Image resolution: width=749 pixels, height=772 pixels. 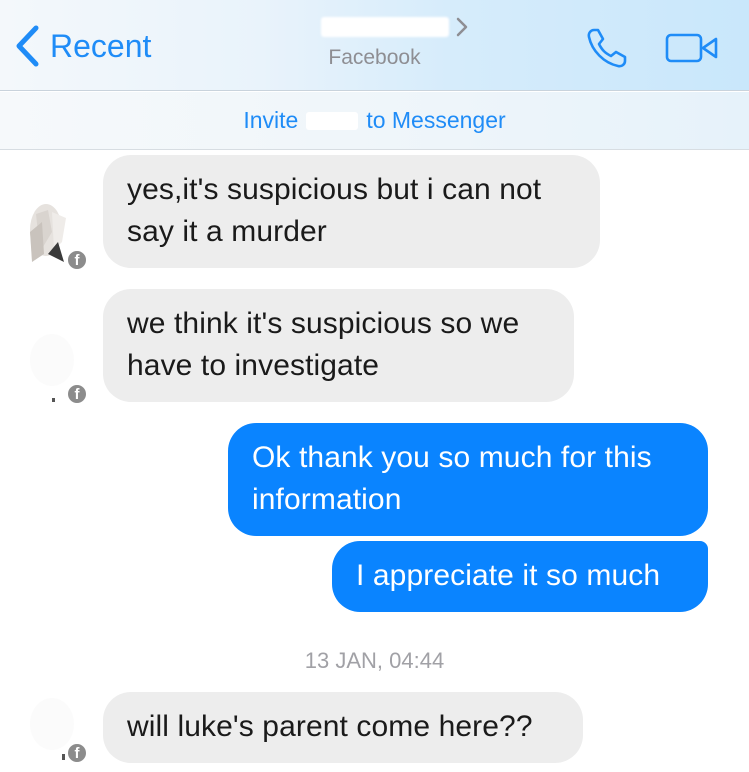 I want to click on invite-to-messenger-bar: Invite to Messenger, so click(x=374, y=121).